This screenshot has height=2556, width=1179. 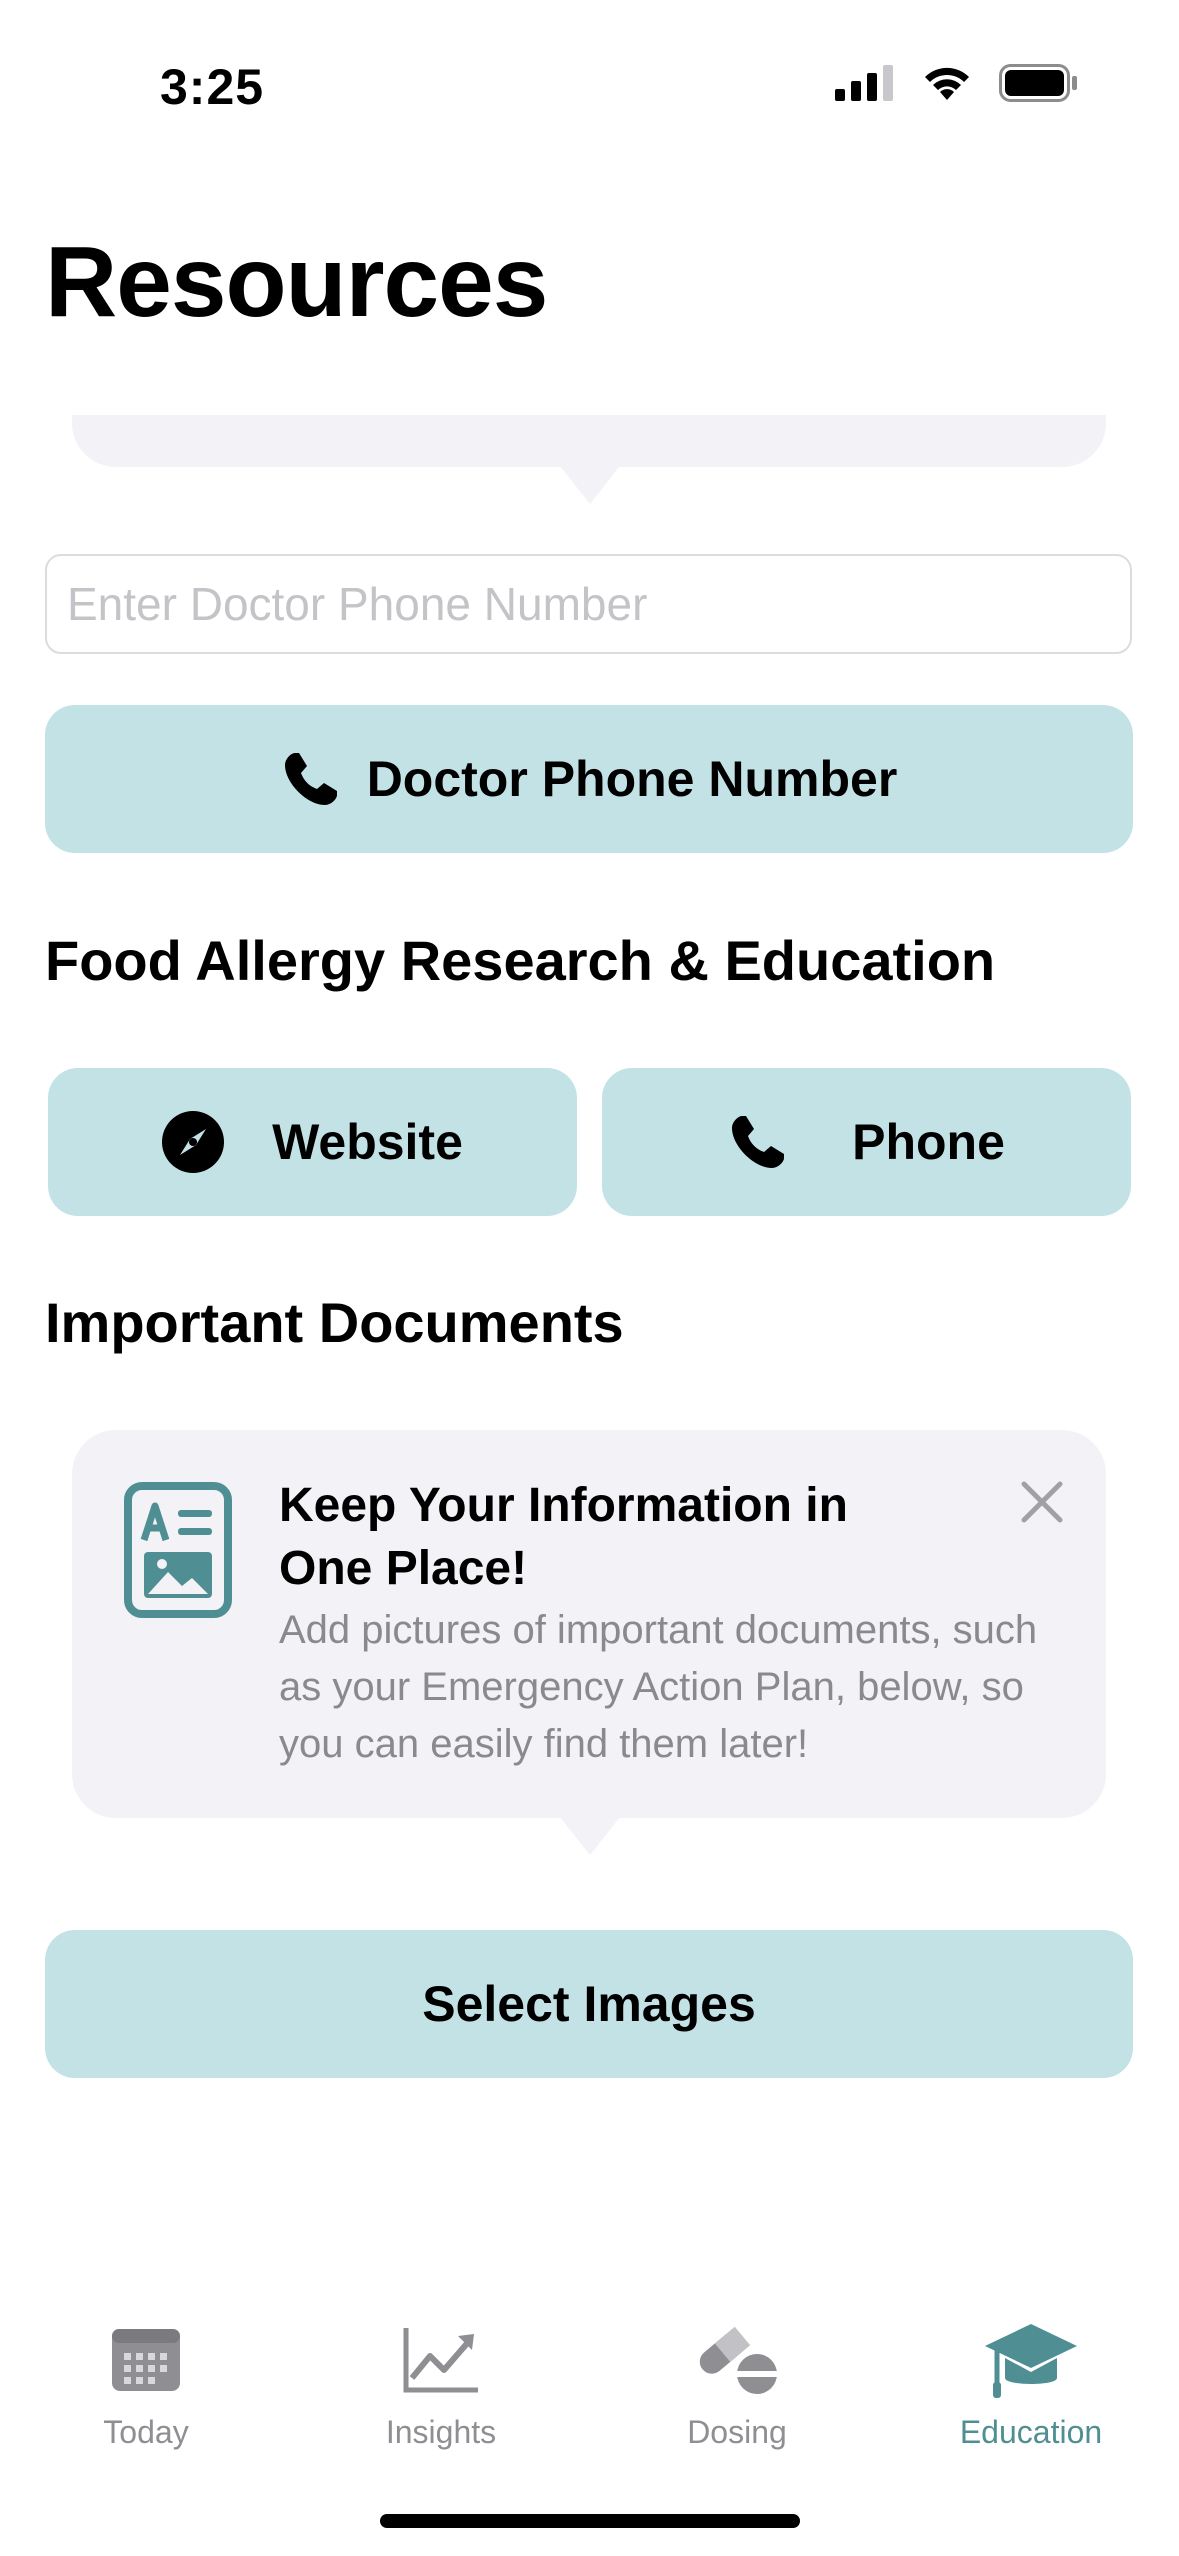 What do you see at coordinates (588, 604) in the screenshot?
I see `doctor-phone-input` at bounding box center [588, 604].